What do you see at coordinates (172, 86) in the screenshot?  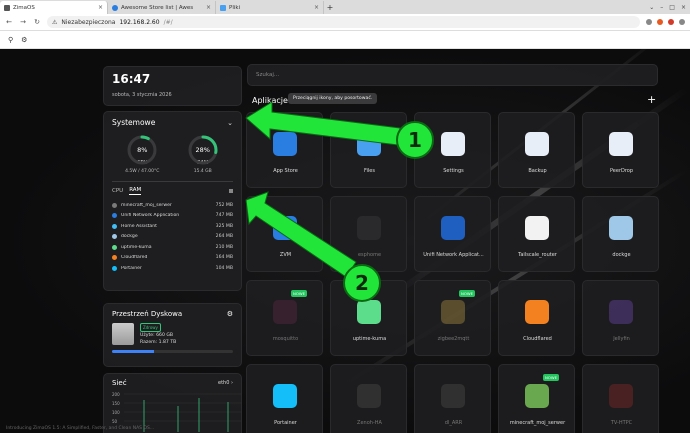 I see `clock-widget: 16:47 sobota, 3 stycznia 2026` at bounding box center [172, 86].